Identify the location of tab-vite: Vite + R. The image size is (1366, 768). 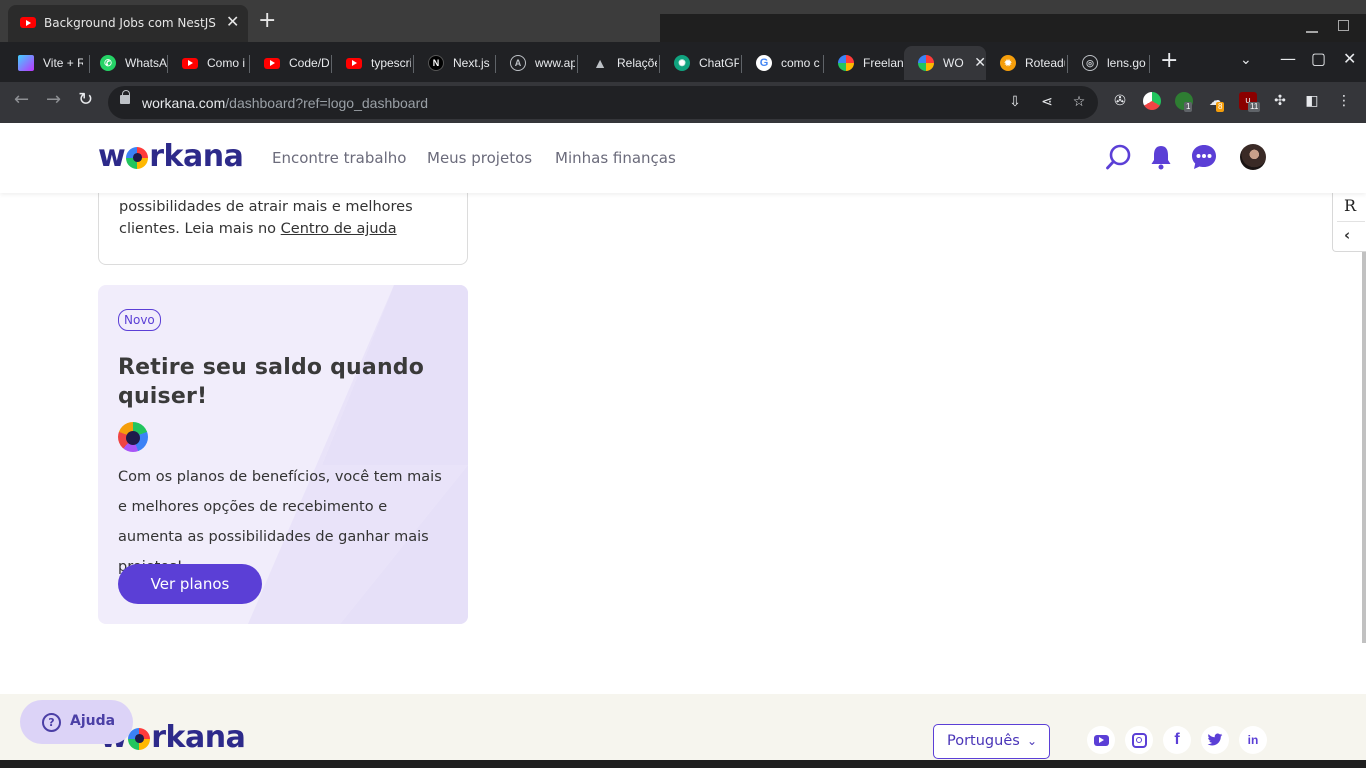
(47, 63).